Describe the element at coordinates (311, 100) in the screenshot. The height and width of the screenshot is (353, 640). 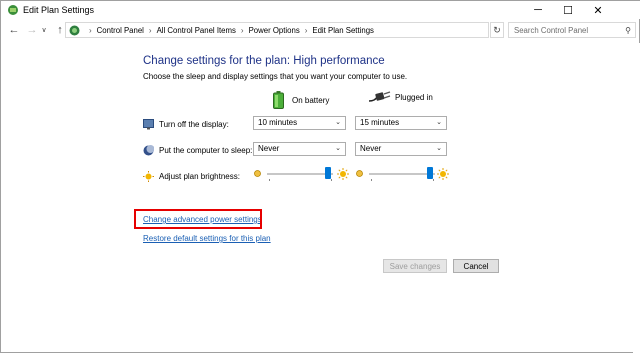
I see `on-battery-label: On battery` at that location.